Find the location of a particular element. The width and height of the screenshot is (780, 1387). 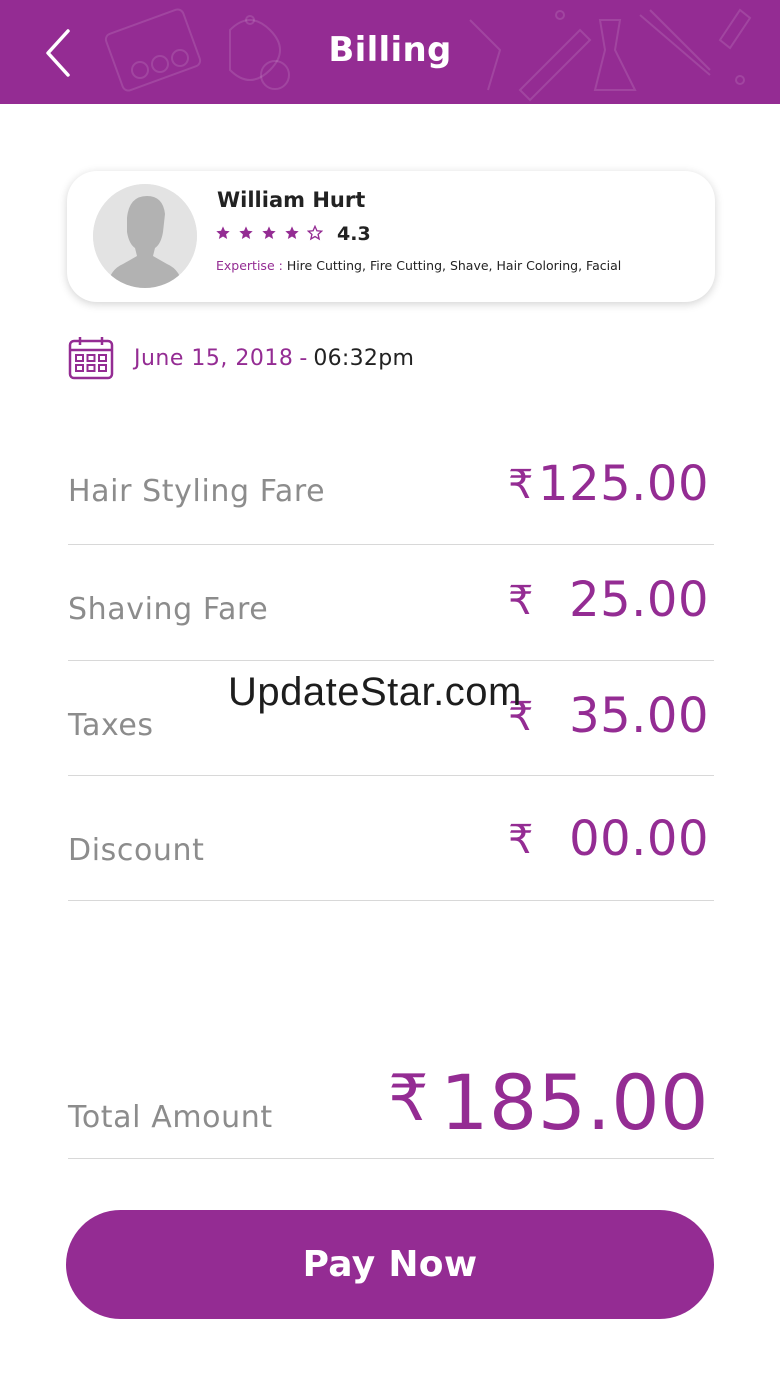

pay-now-button: Pay Now is located at coordinates (390, 1264).